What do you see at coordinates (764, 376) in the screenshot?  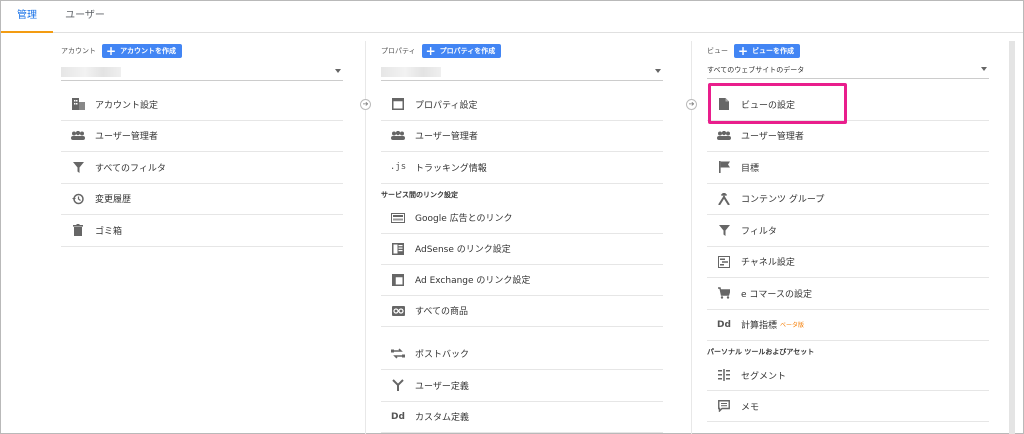 I see `menu-item-label: セグメント` at bounding box center [764, 376].